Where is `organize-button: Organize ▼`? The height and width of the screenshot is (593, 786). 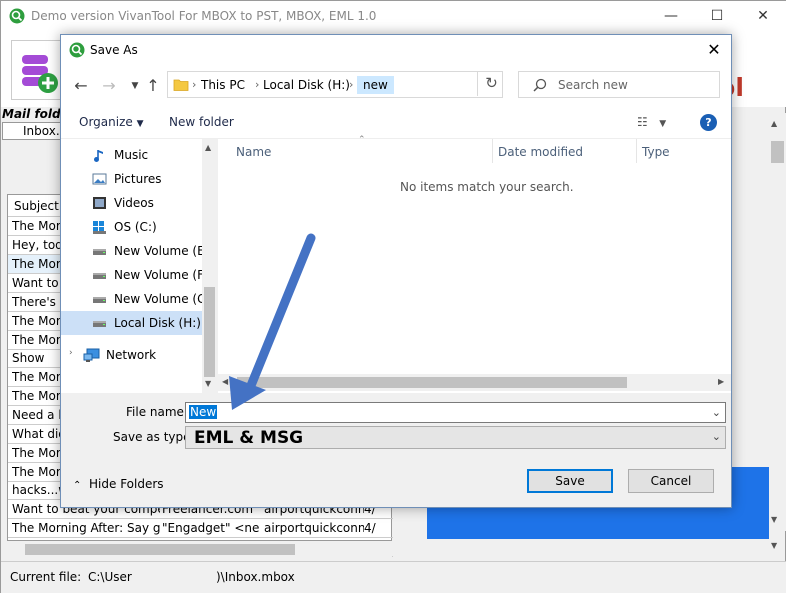
organize-button: Organize ▼ is located at coordinates (111, 122).